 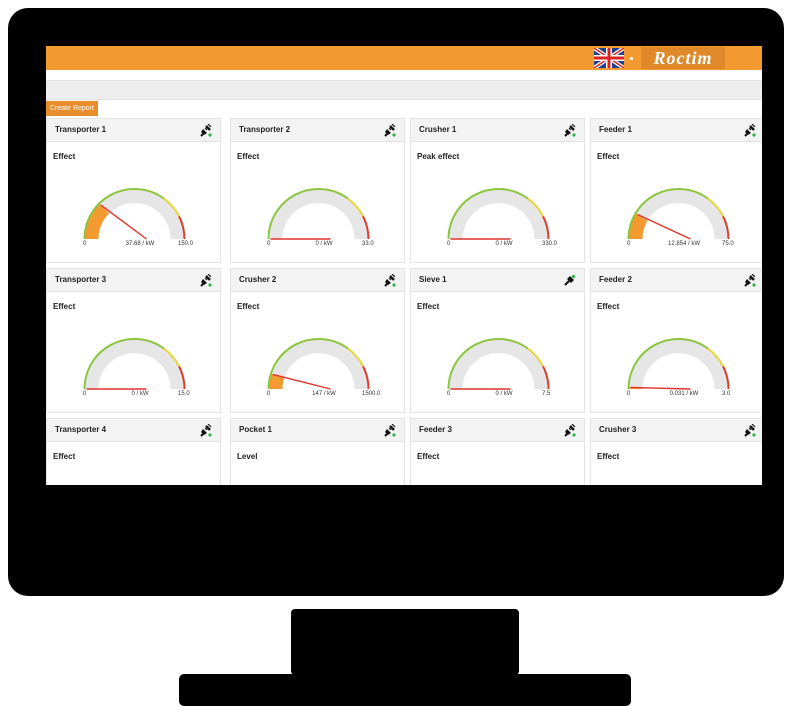 What do you see at coordinates (255, 429) in the screenshot?
I see `card-title: Pocket 1` at bounding box center [255, 429].